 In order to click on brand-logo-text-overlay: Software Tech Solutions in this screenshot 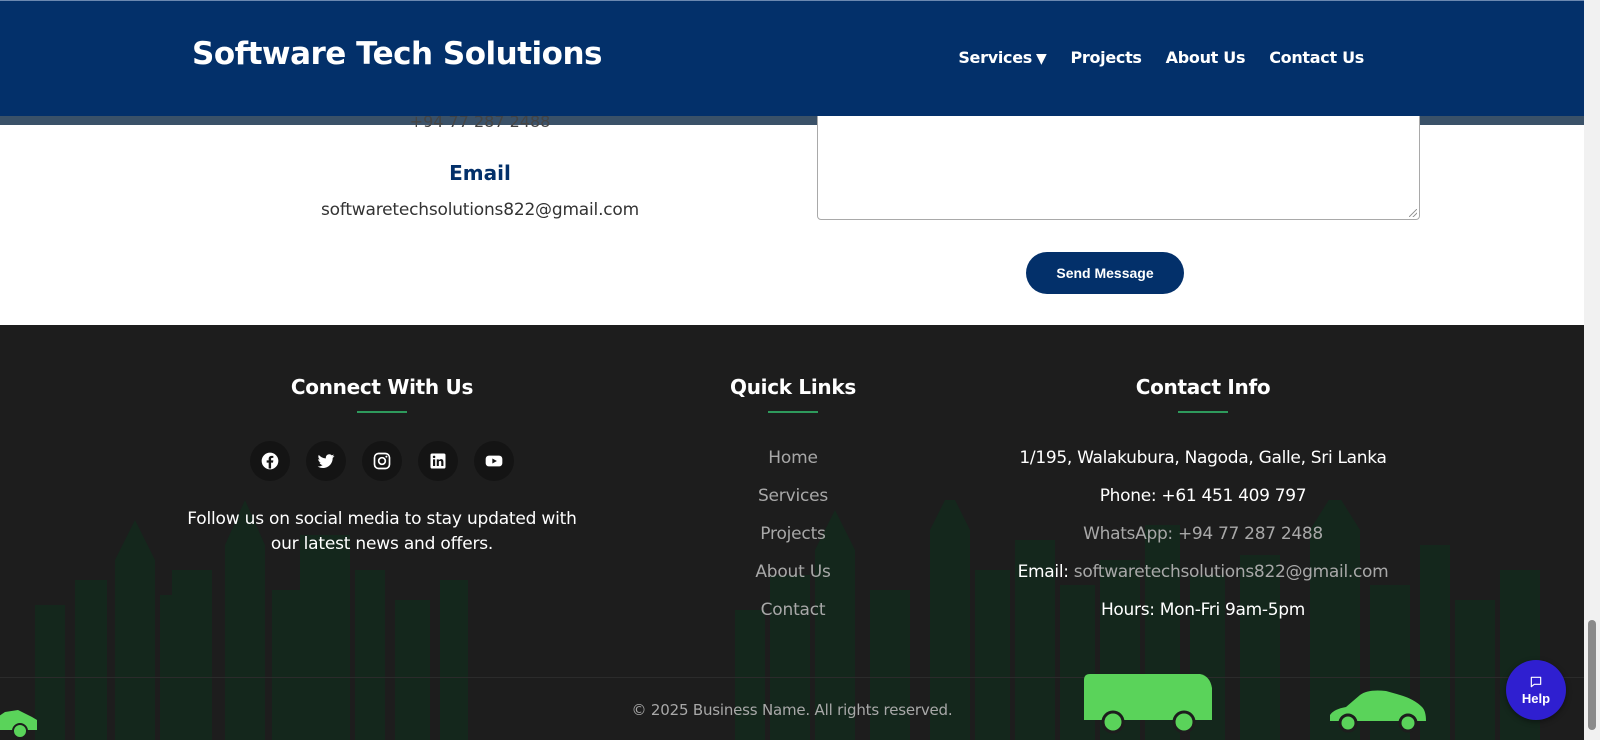, I will do `click(397, 54)`.